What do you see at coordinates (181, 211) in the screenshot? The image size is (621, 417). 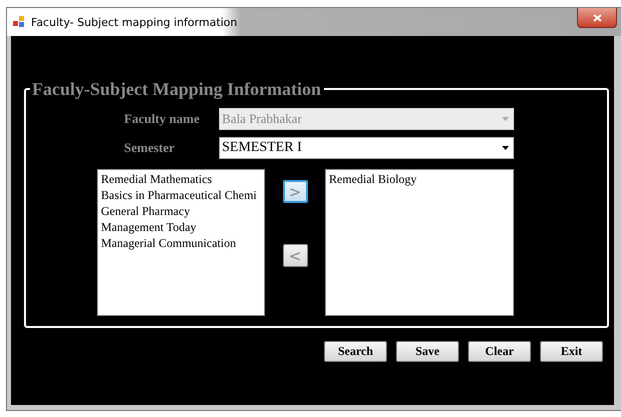 I see `list-item: General Pharmacy` at bounding box center [181, 211].